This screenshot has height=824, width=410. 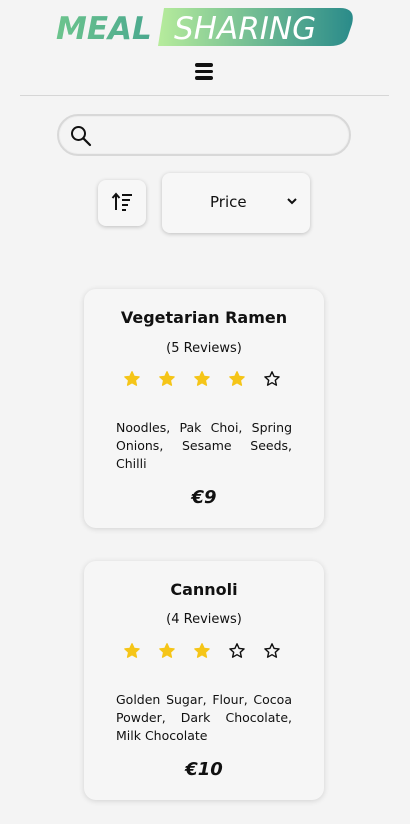 What do you see at coordinates (204, 769) in the screenshot?
I see `meal-price: €10` at bounding box center [204, 769].